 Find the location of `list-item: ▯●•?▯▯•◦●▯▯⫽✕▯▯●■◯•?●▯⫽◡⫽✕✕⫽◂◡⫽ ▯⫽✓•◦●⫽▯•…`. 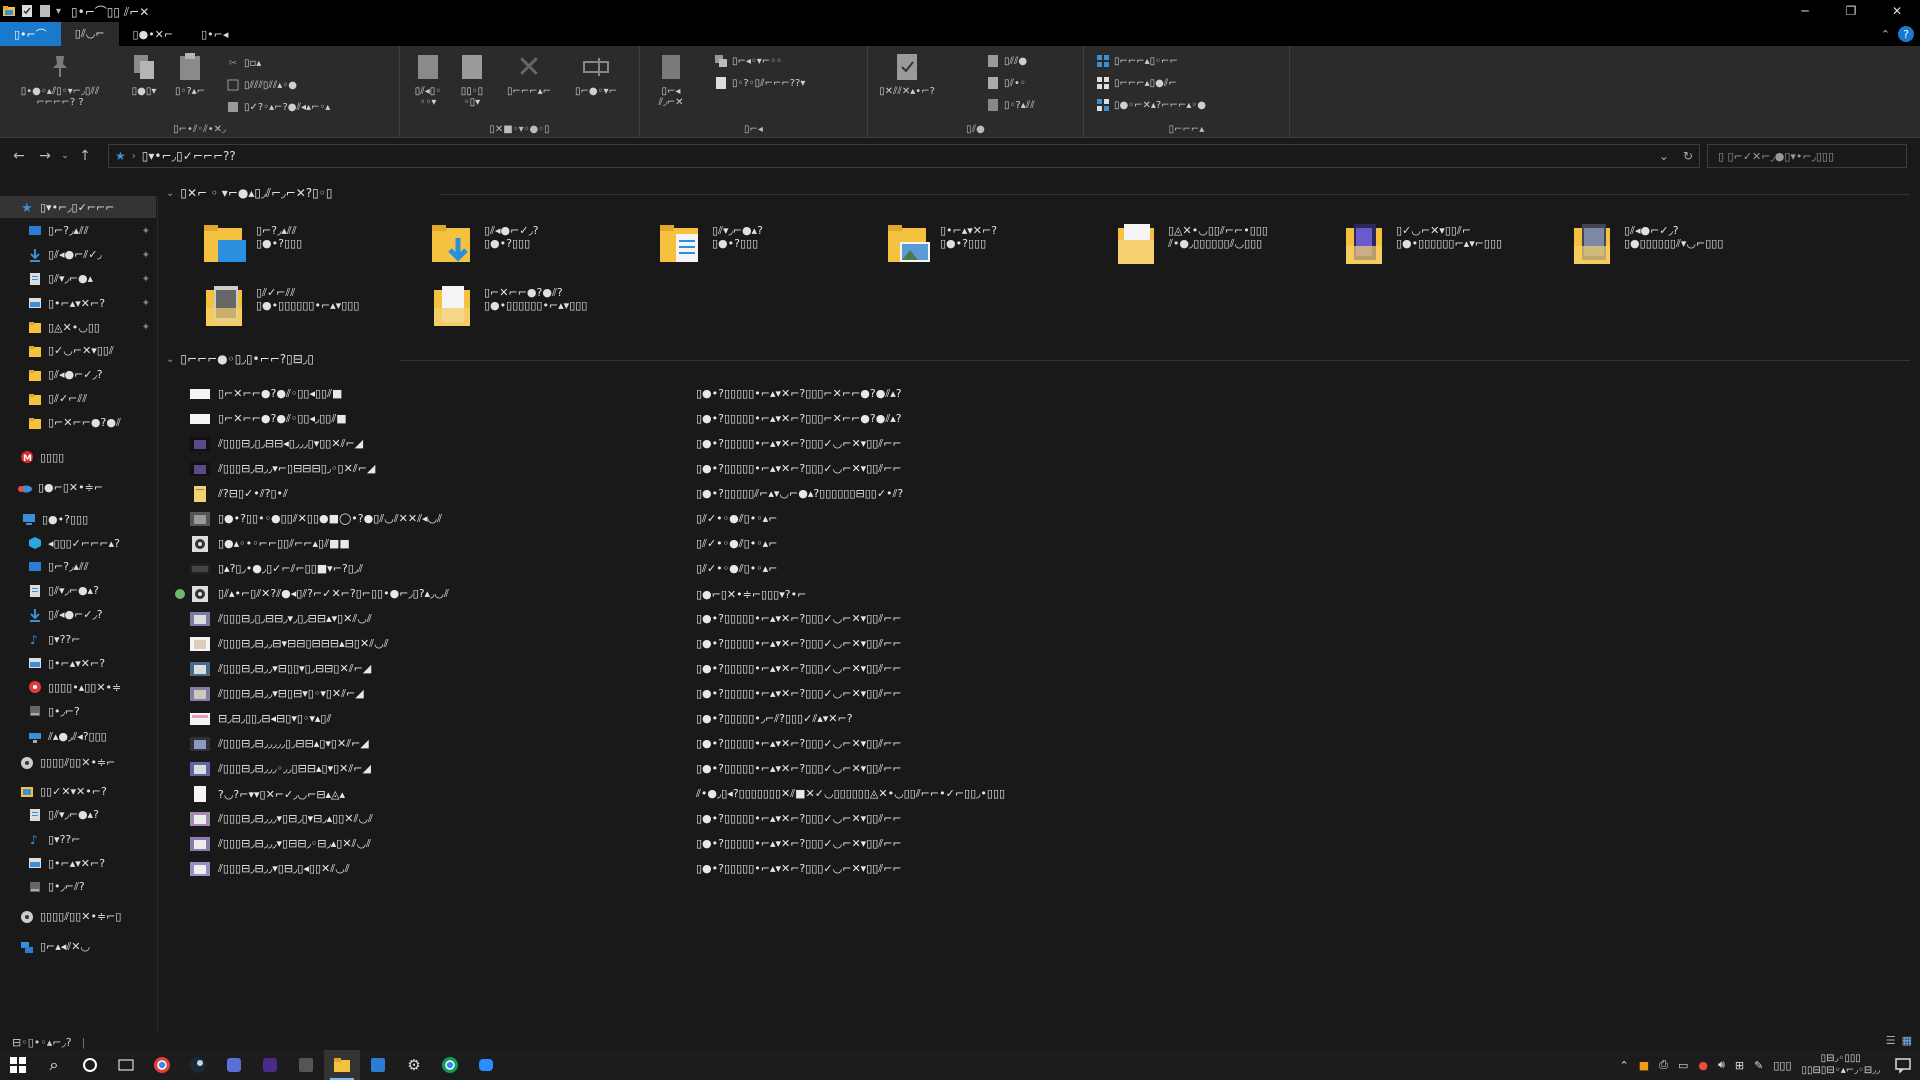

list-item: ▯●•?▯▯•◦●▯▯⫽✕▯▯●■◯•?●▯⫽◡⫽✕✕⫽◂◡⫽ ▯⫽✓•◦●⫽▯•… is located at coordinates (940, 519).